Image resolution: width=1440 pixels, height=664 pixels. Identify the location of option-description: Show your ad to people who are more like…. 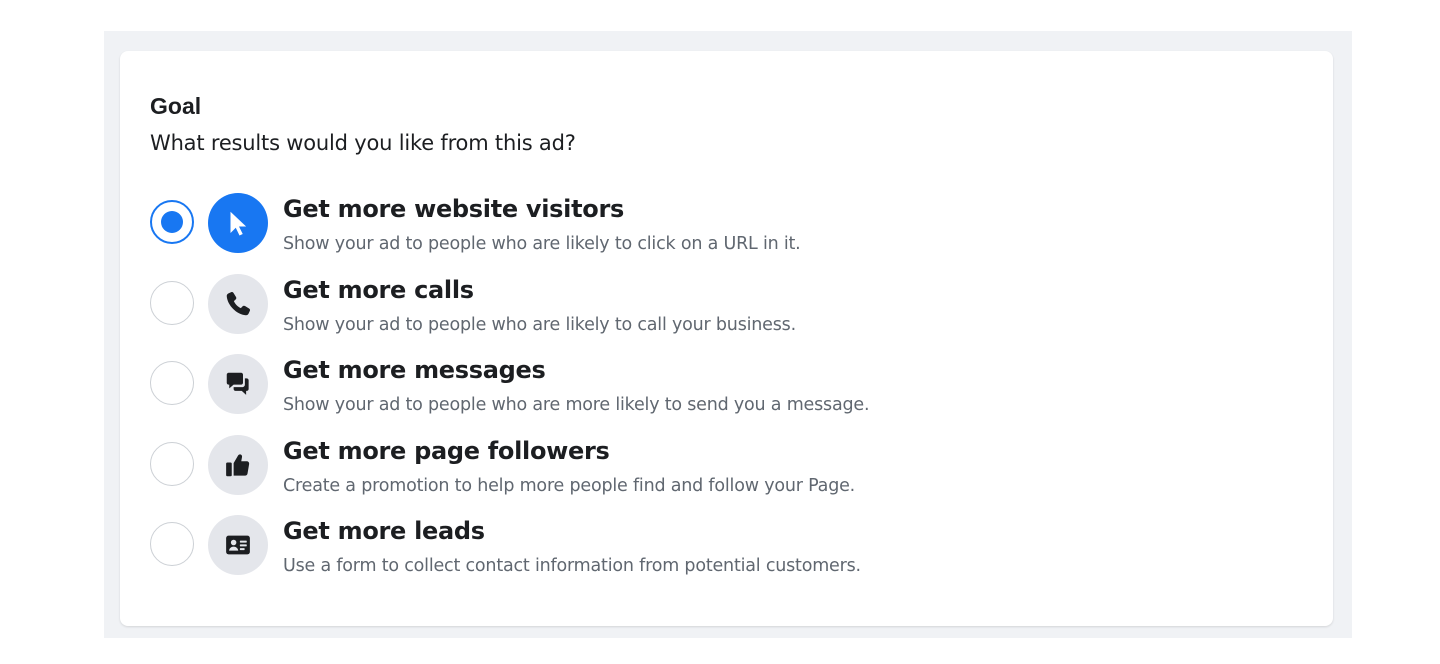
(576, 405).